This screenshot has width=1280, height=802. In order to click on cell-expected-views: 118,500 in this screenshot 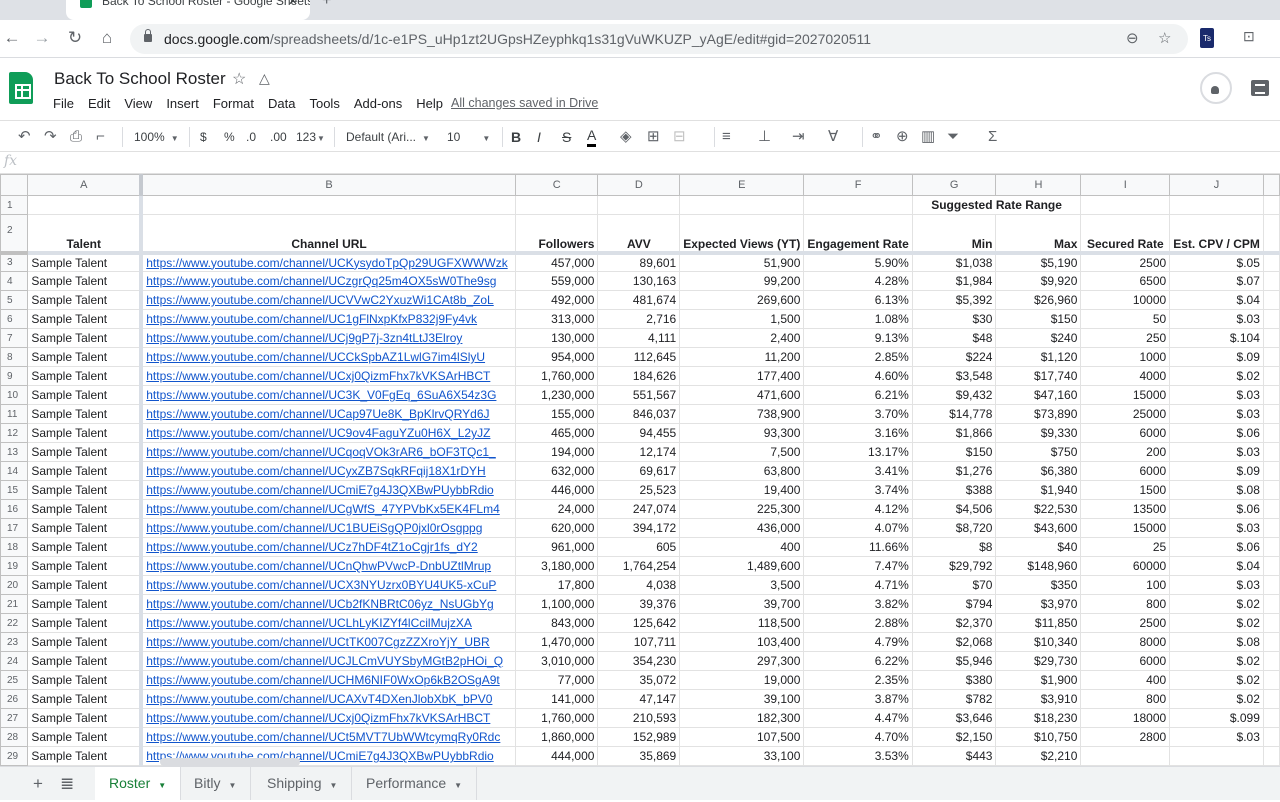, I will do `click(742, 623)`.